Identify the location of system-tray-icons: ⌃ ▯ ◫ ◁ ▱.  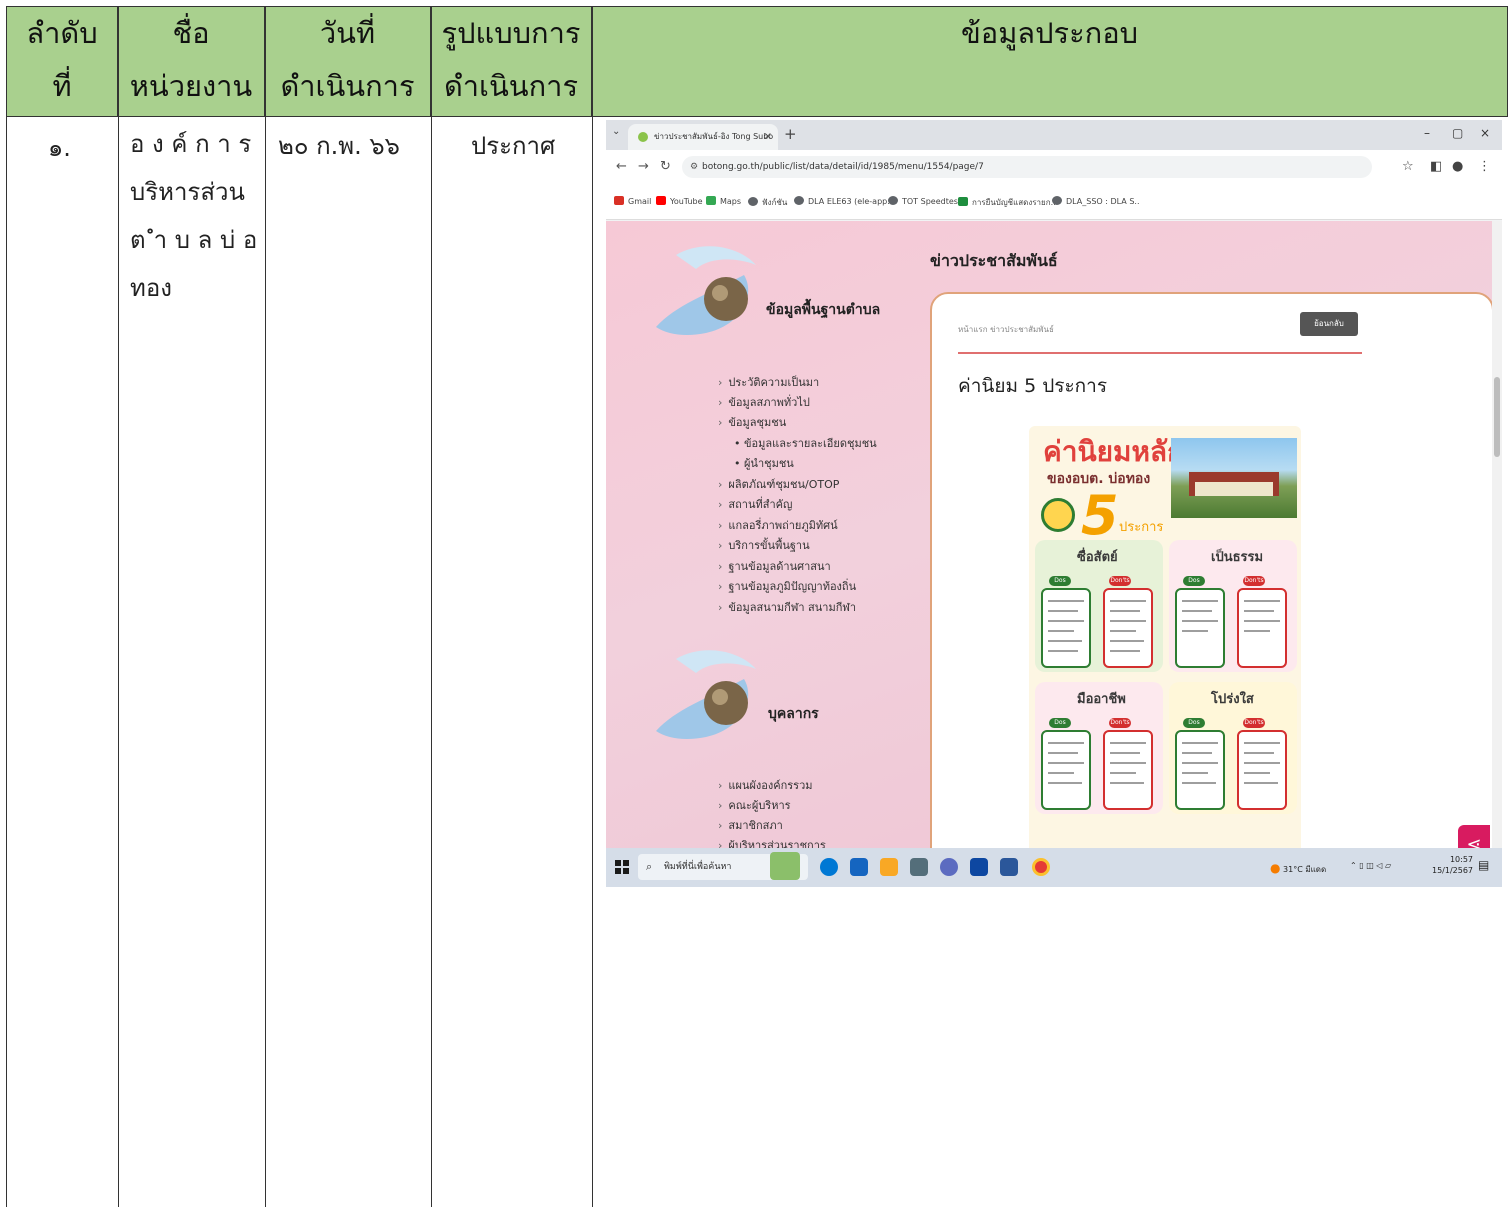
(1370, 865).